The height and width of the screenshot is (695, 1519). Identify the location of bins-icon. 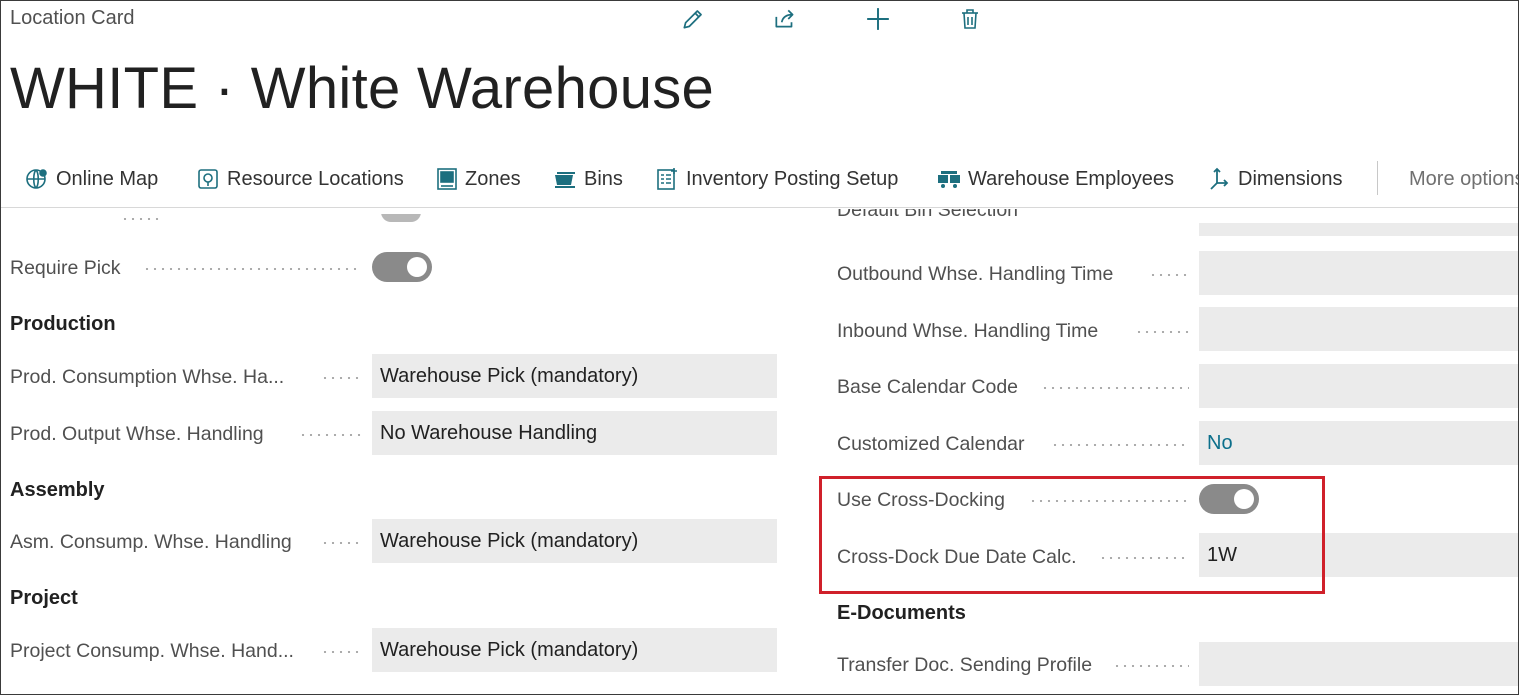
(565, 180).